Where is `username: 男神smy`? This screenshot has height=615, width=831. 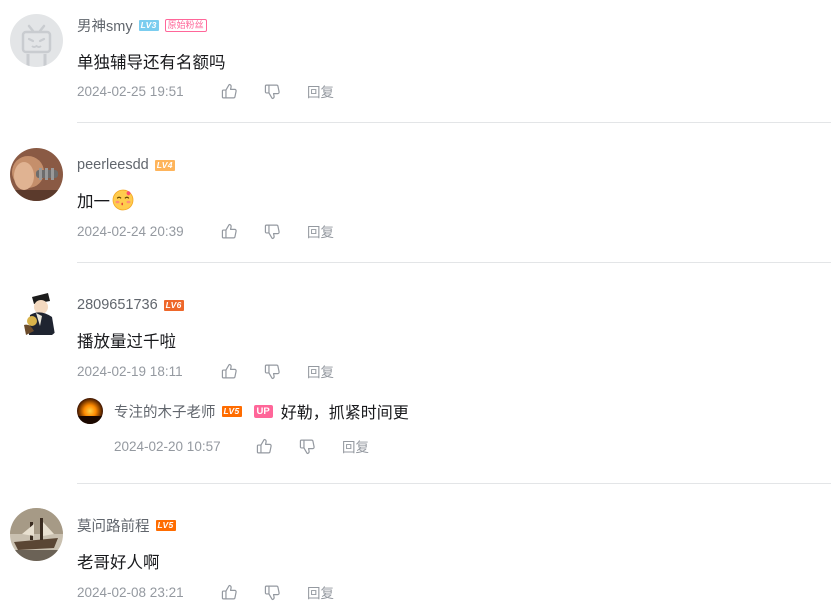 username: 男神smy is located at coordinates (105, 25).